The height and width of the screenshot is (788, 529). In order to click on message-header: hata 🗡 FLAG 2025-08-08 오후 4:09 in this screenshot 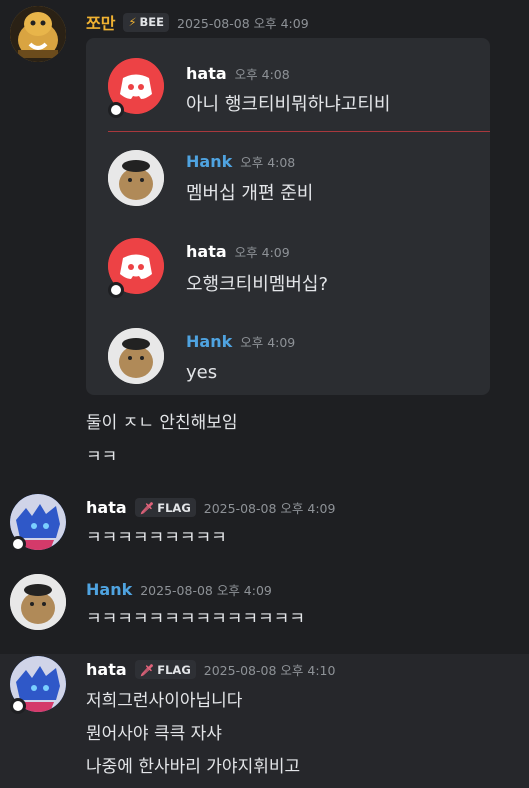, I will do `click(210, 507)`.